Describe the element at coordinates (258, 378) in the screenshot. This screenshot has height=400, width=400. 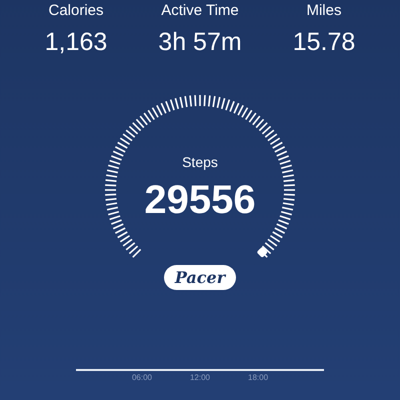
I see `time-axis-label: 18:00` at that location.